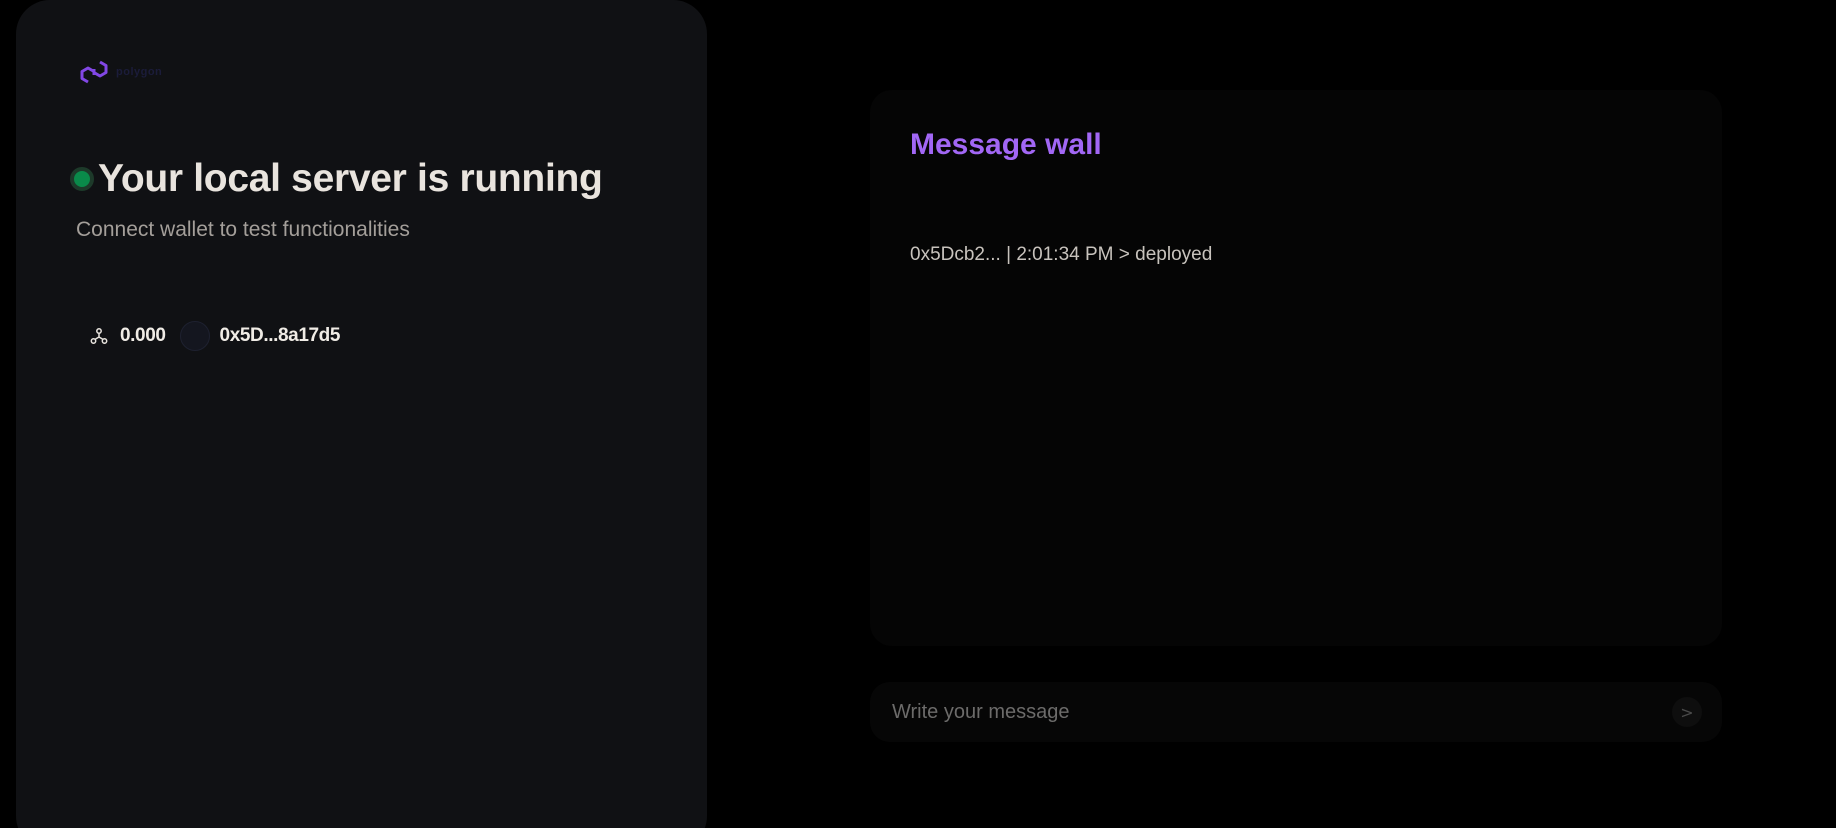  Describe the element at coordinates (1061, 254) in the screenshot. I see `message-item: 0x5Dcb2... | 2:01:34 PM > deployed` at that location.